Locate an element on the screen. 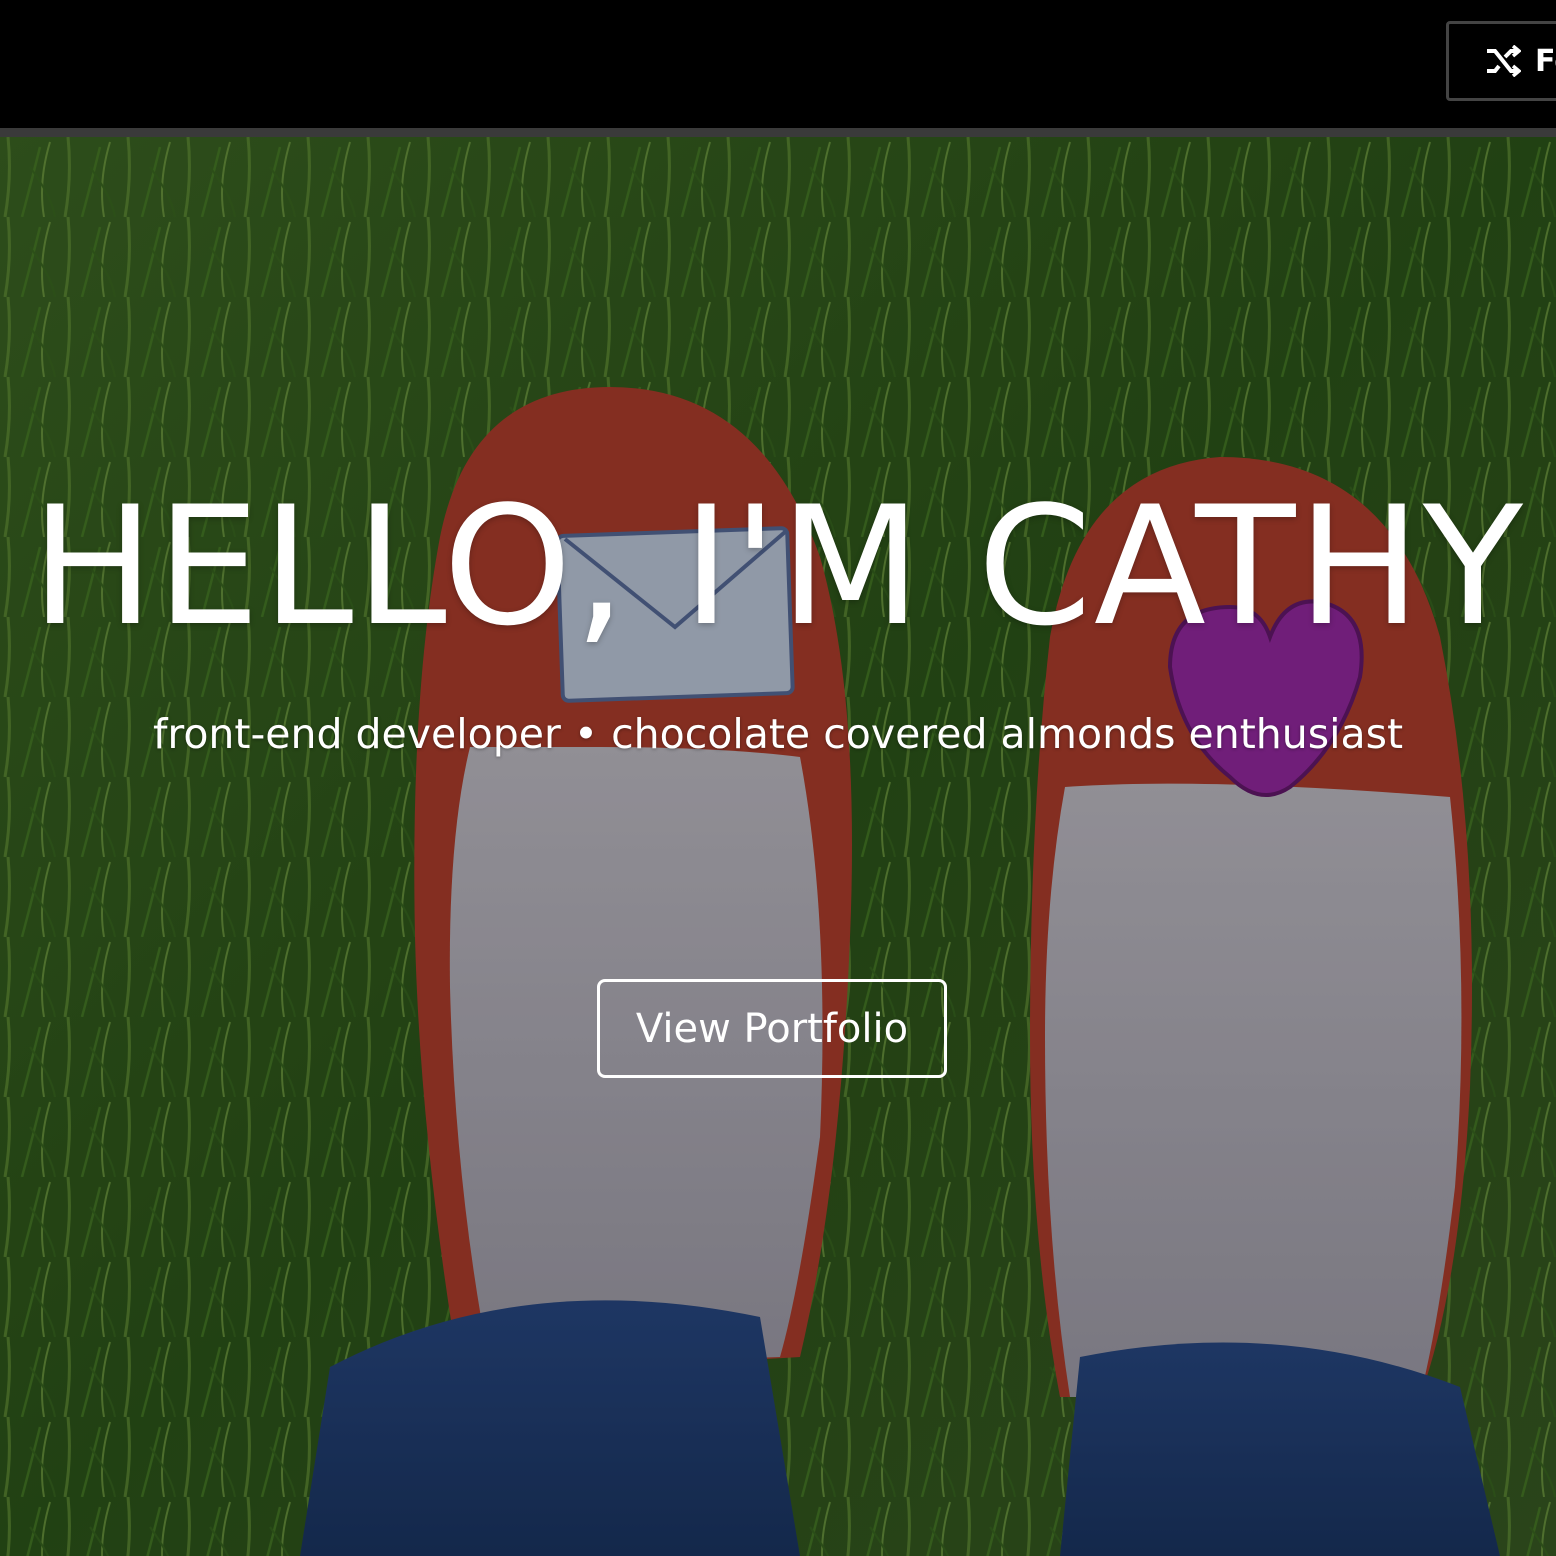  hero-title: HELLO, I'M CATHY is located at coordinates (778, 566).